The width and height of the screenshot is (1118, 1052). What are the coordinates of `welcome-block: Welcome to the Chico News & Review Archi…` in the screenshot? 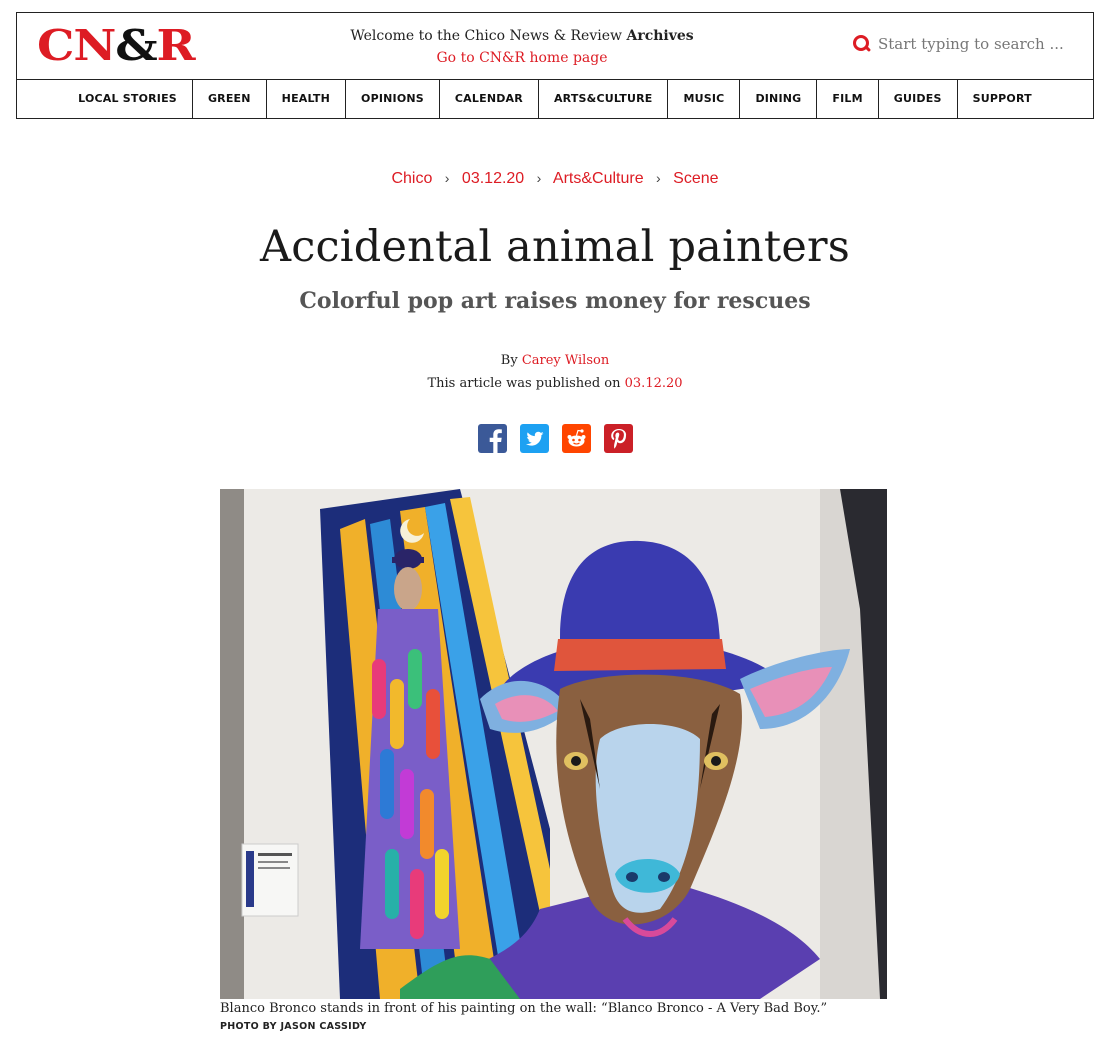 It's located at (522, 47).